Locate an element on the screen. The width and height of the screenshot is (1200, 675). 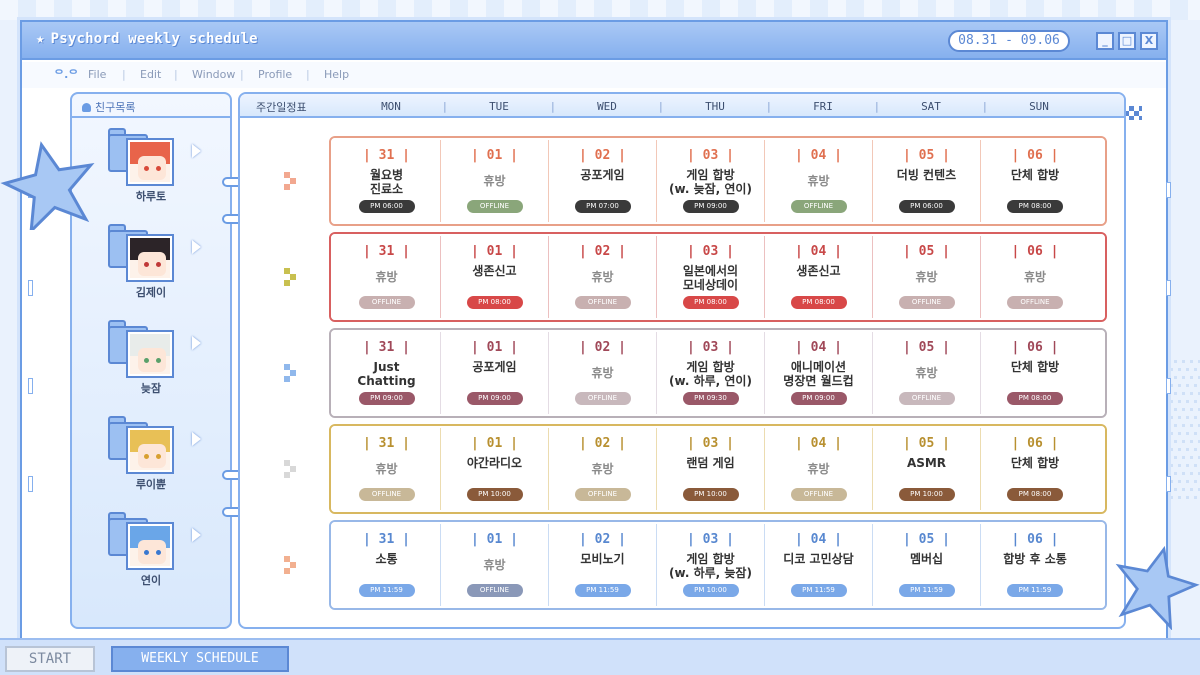
schedule-cell: | 02 | 모비노기 PM 11:59 is located at coordinates (603, 565).